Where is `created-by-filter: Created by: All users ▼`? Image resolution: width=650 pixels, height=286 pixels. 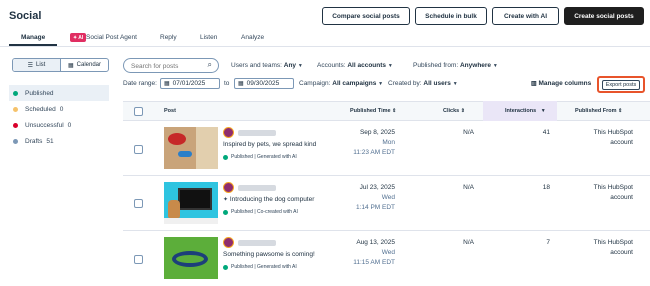 created-by-filter: Created by: All users ▼ is located at coordinates (423, 83).